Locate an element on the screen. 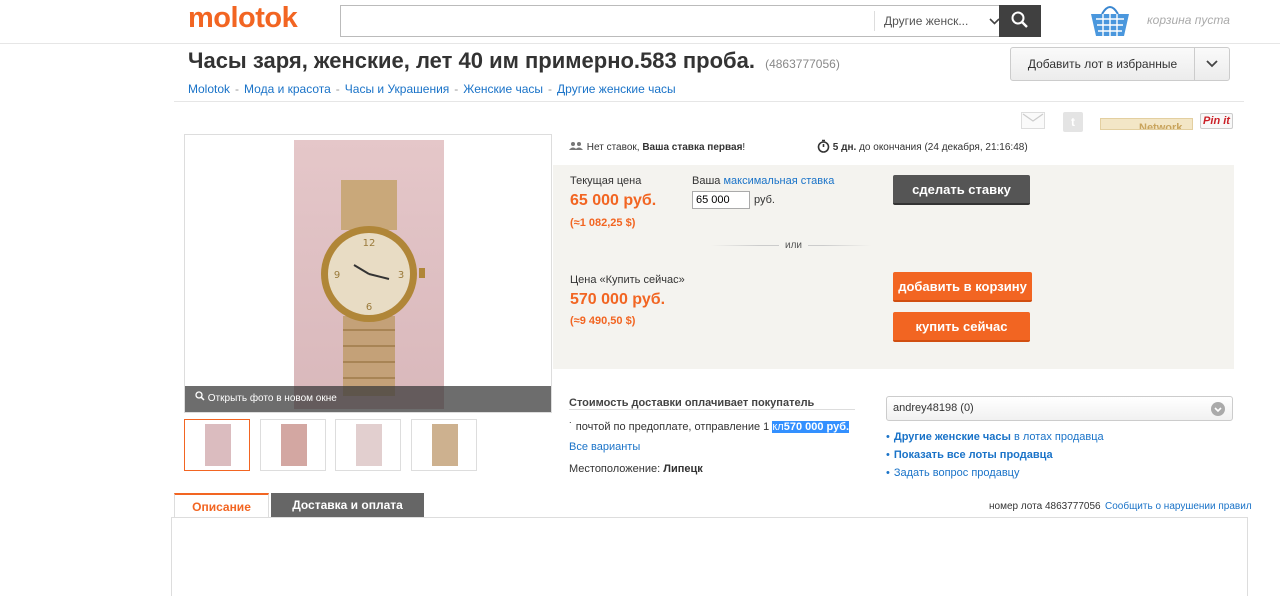  breadcrumb-home: Molotok is located at coordinates (209, 89).